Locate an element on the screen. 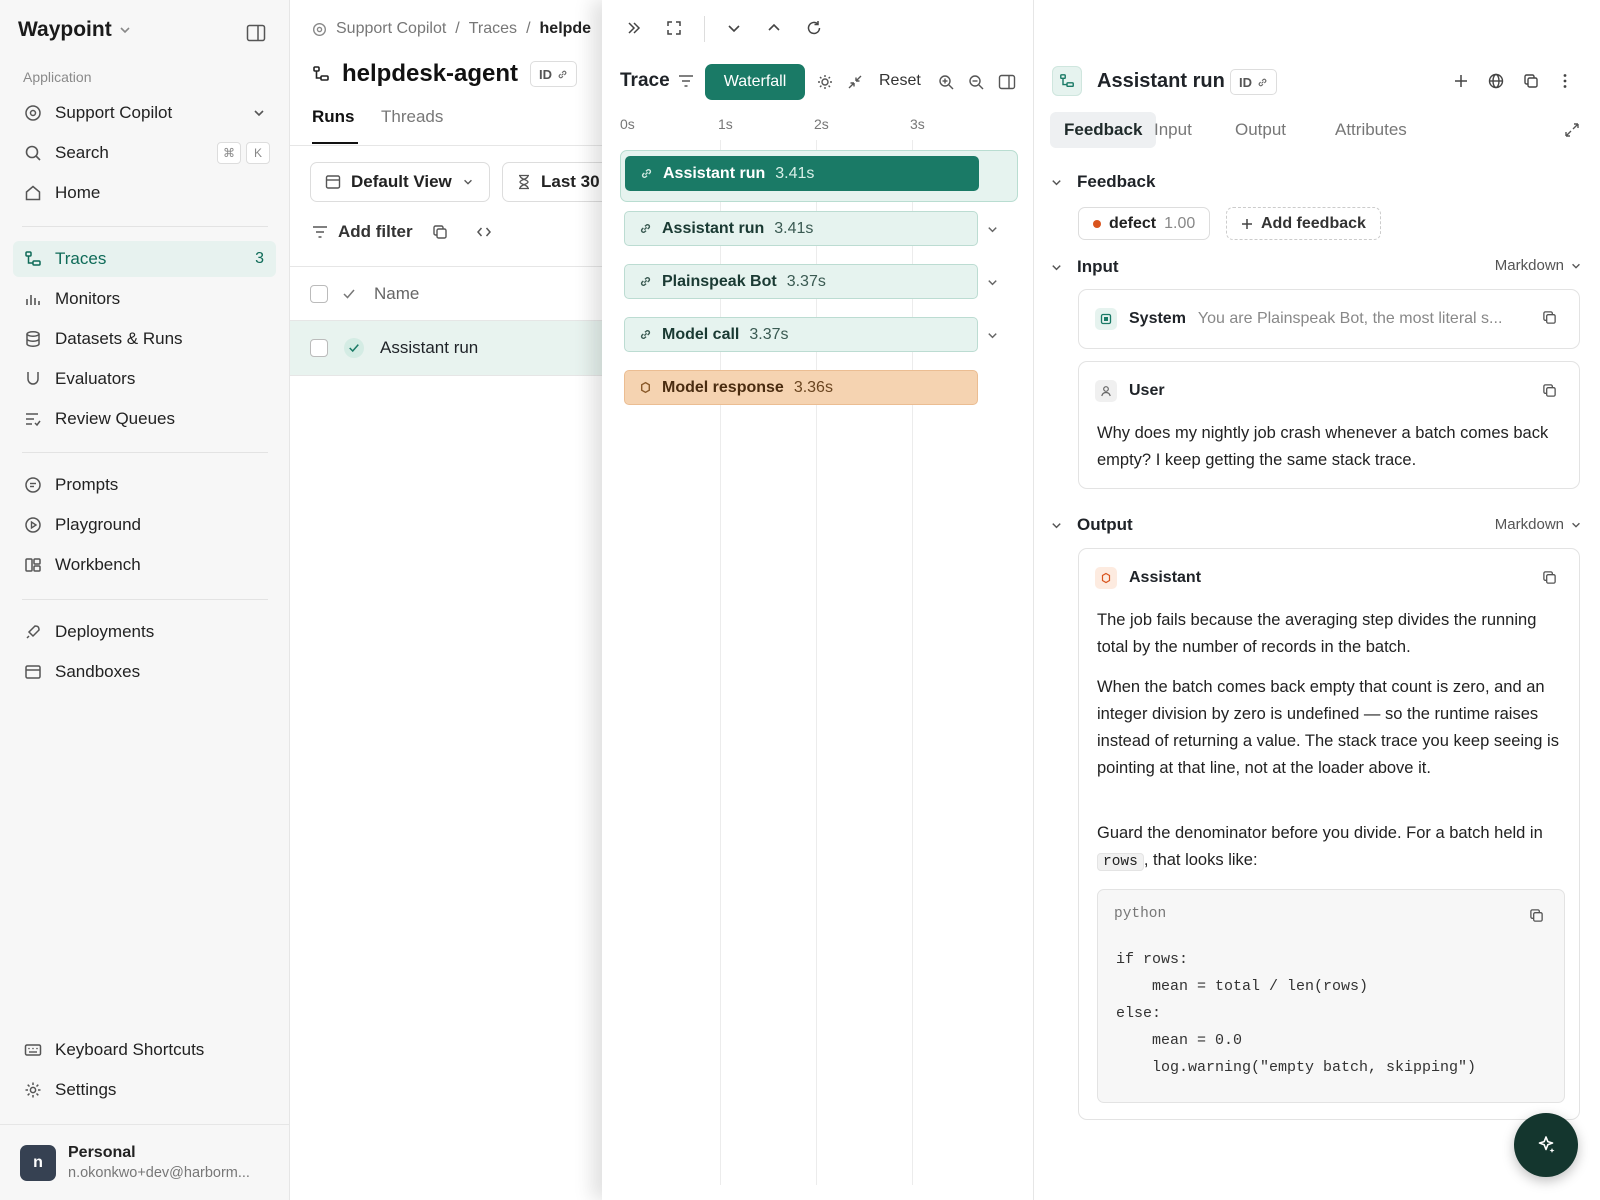  format-label: Markdown is located at coordinates (1529, 524).